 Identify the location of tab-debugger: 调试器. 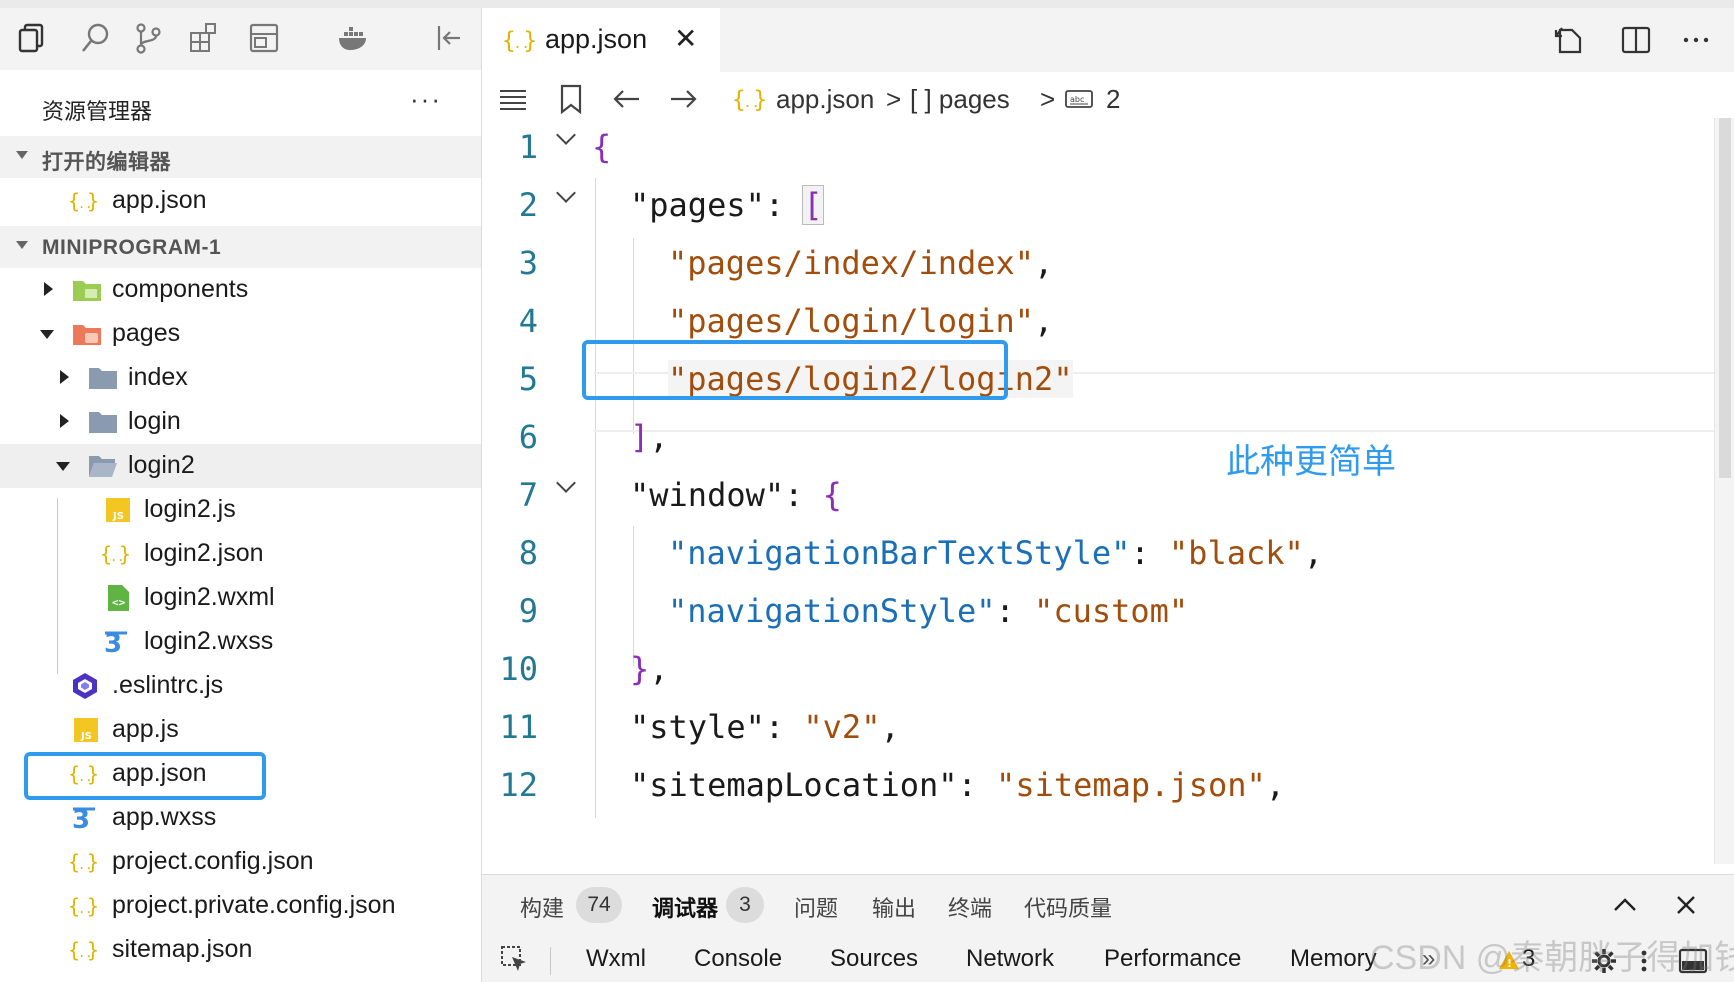
(685, 907).